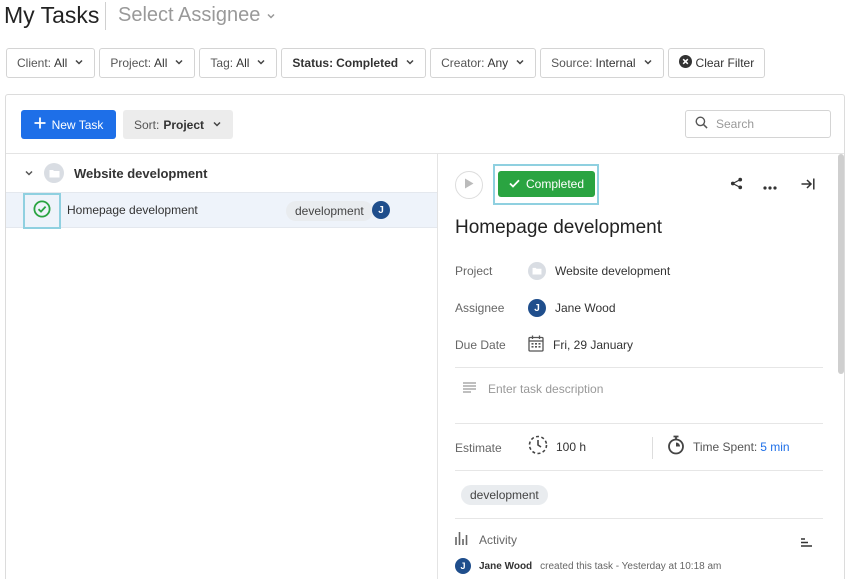  I want to click on status-highlight: Completed, so click(546, 184).